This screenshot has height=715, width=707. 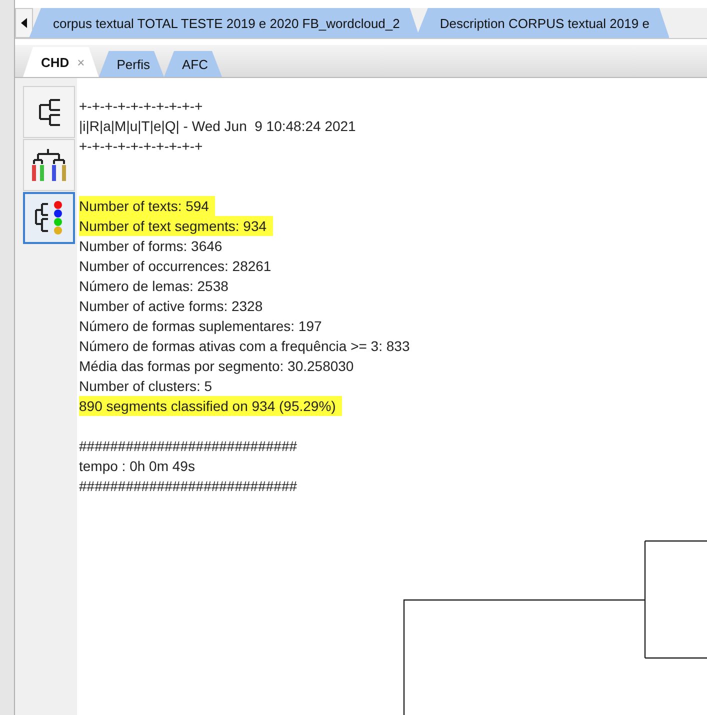 I want to click on report-line: Número de formas ativas com a frequência >= 3: 833, so click(x=244, y=346).